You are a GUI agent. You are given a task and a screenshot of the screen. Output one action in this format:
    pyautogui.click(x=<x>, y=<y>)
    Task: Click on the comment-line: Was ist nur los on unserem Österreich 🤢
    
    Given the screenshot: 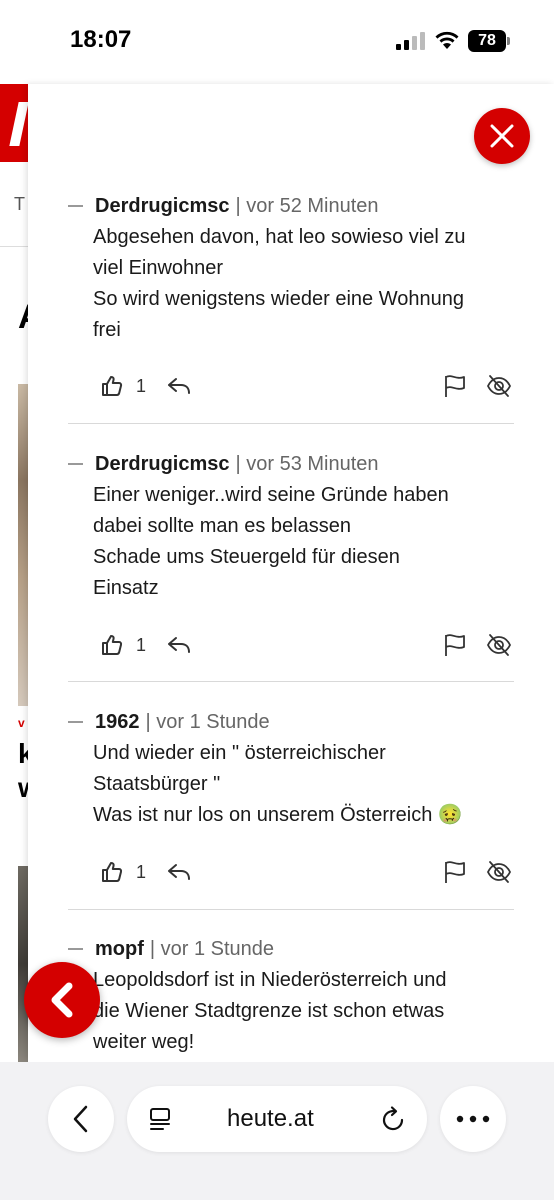 What is the action you would take?
    pyautogui.click(x=278, y=815)
    